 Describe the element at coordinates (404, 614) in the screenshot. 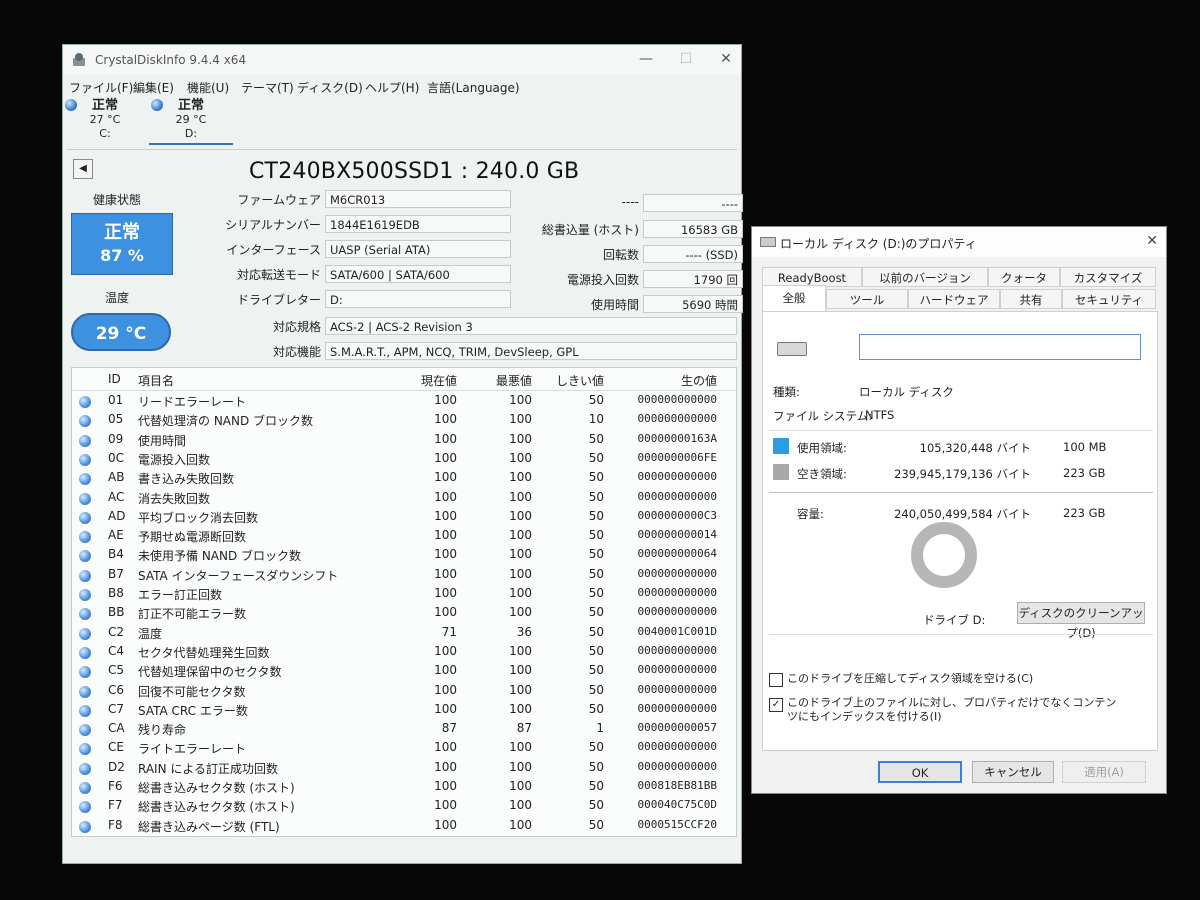

I see `table-row: BB 訂正不可能エラー数 100 100 50 000000000000` at that location.